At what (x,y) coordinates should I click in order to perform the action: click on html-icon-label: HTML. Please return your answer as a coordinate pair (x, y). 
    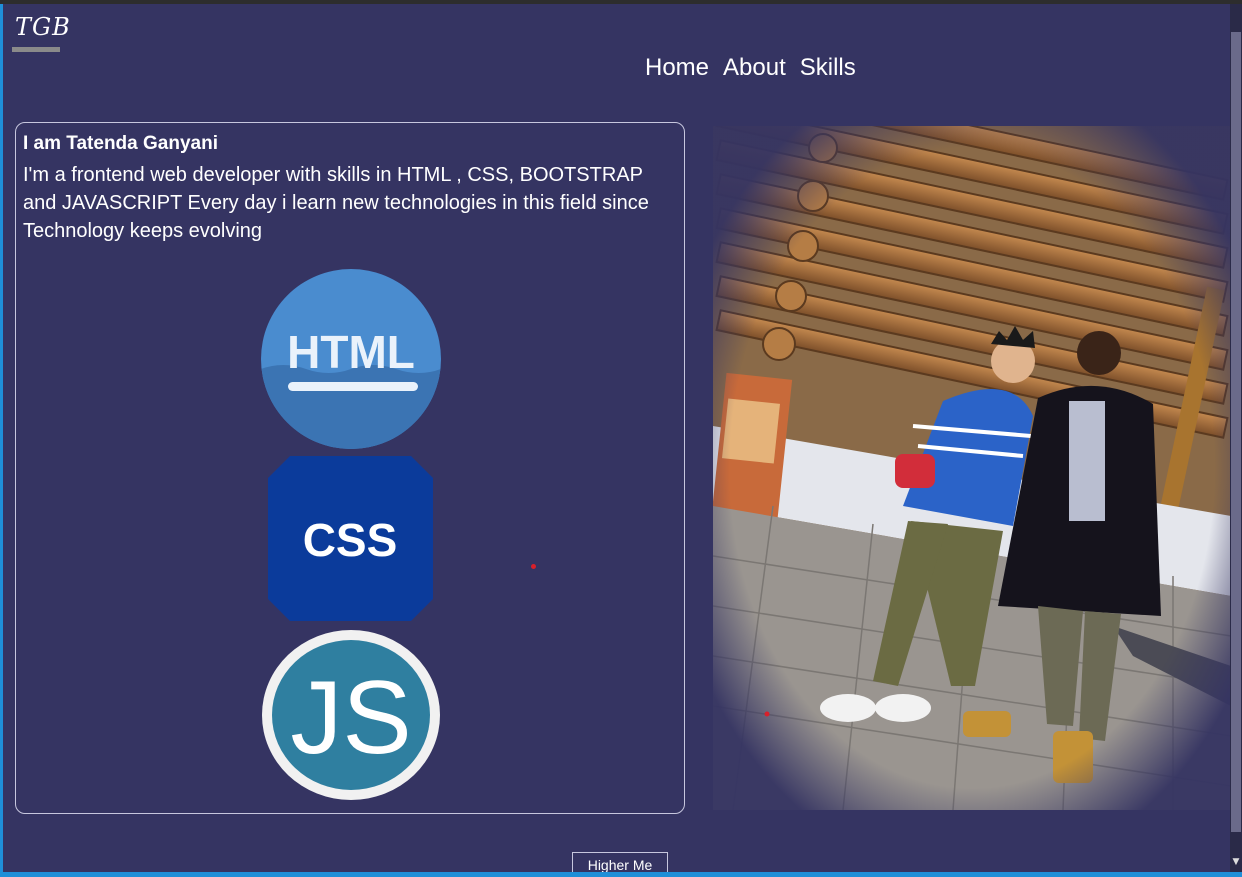
    Looking at the image, I should click on (351, 352).